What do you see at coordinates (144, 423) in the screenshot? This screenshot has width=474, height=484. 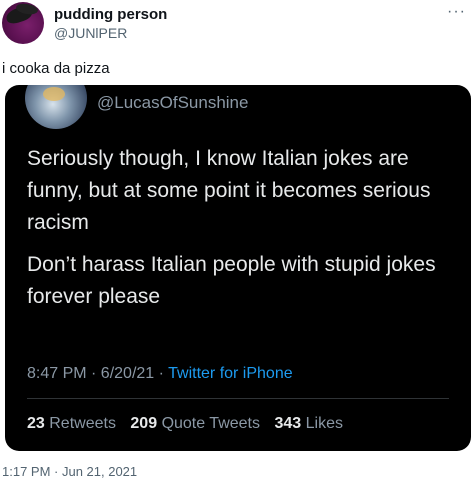 I see `quotes-count: 209` at bounding box center [144, 423].